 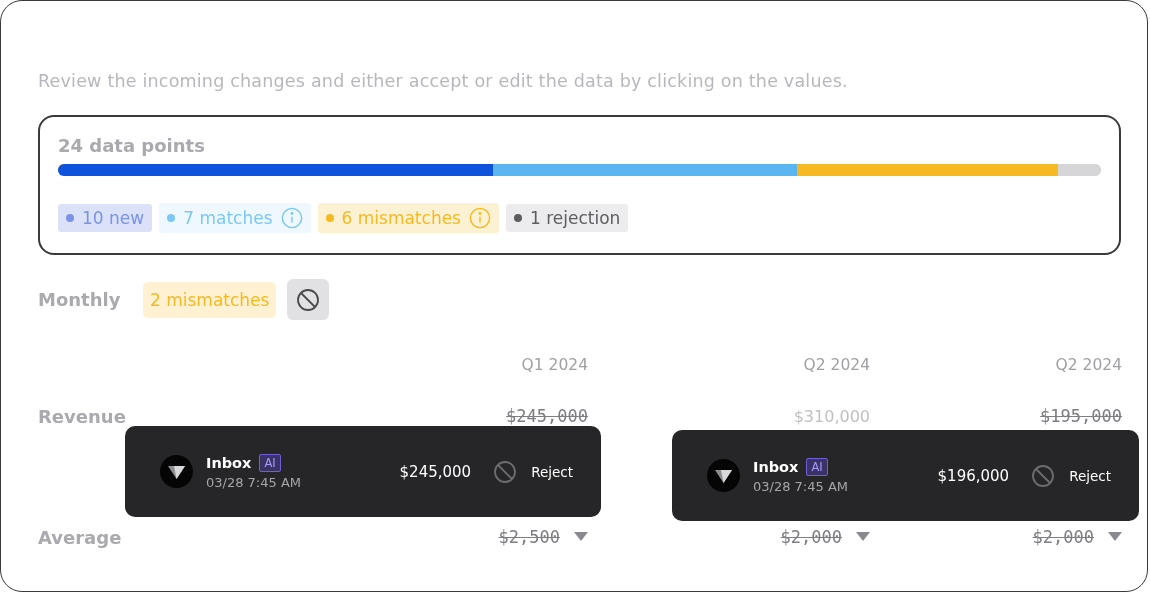 What do you see at coordinates (80, 299) in the screenshot?
I see `section-title: Monthly` at bounding box center [80, 299].